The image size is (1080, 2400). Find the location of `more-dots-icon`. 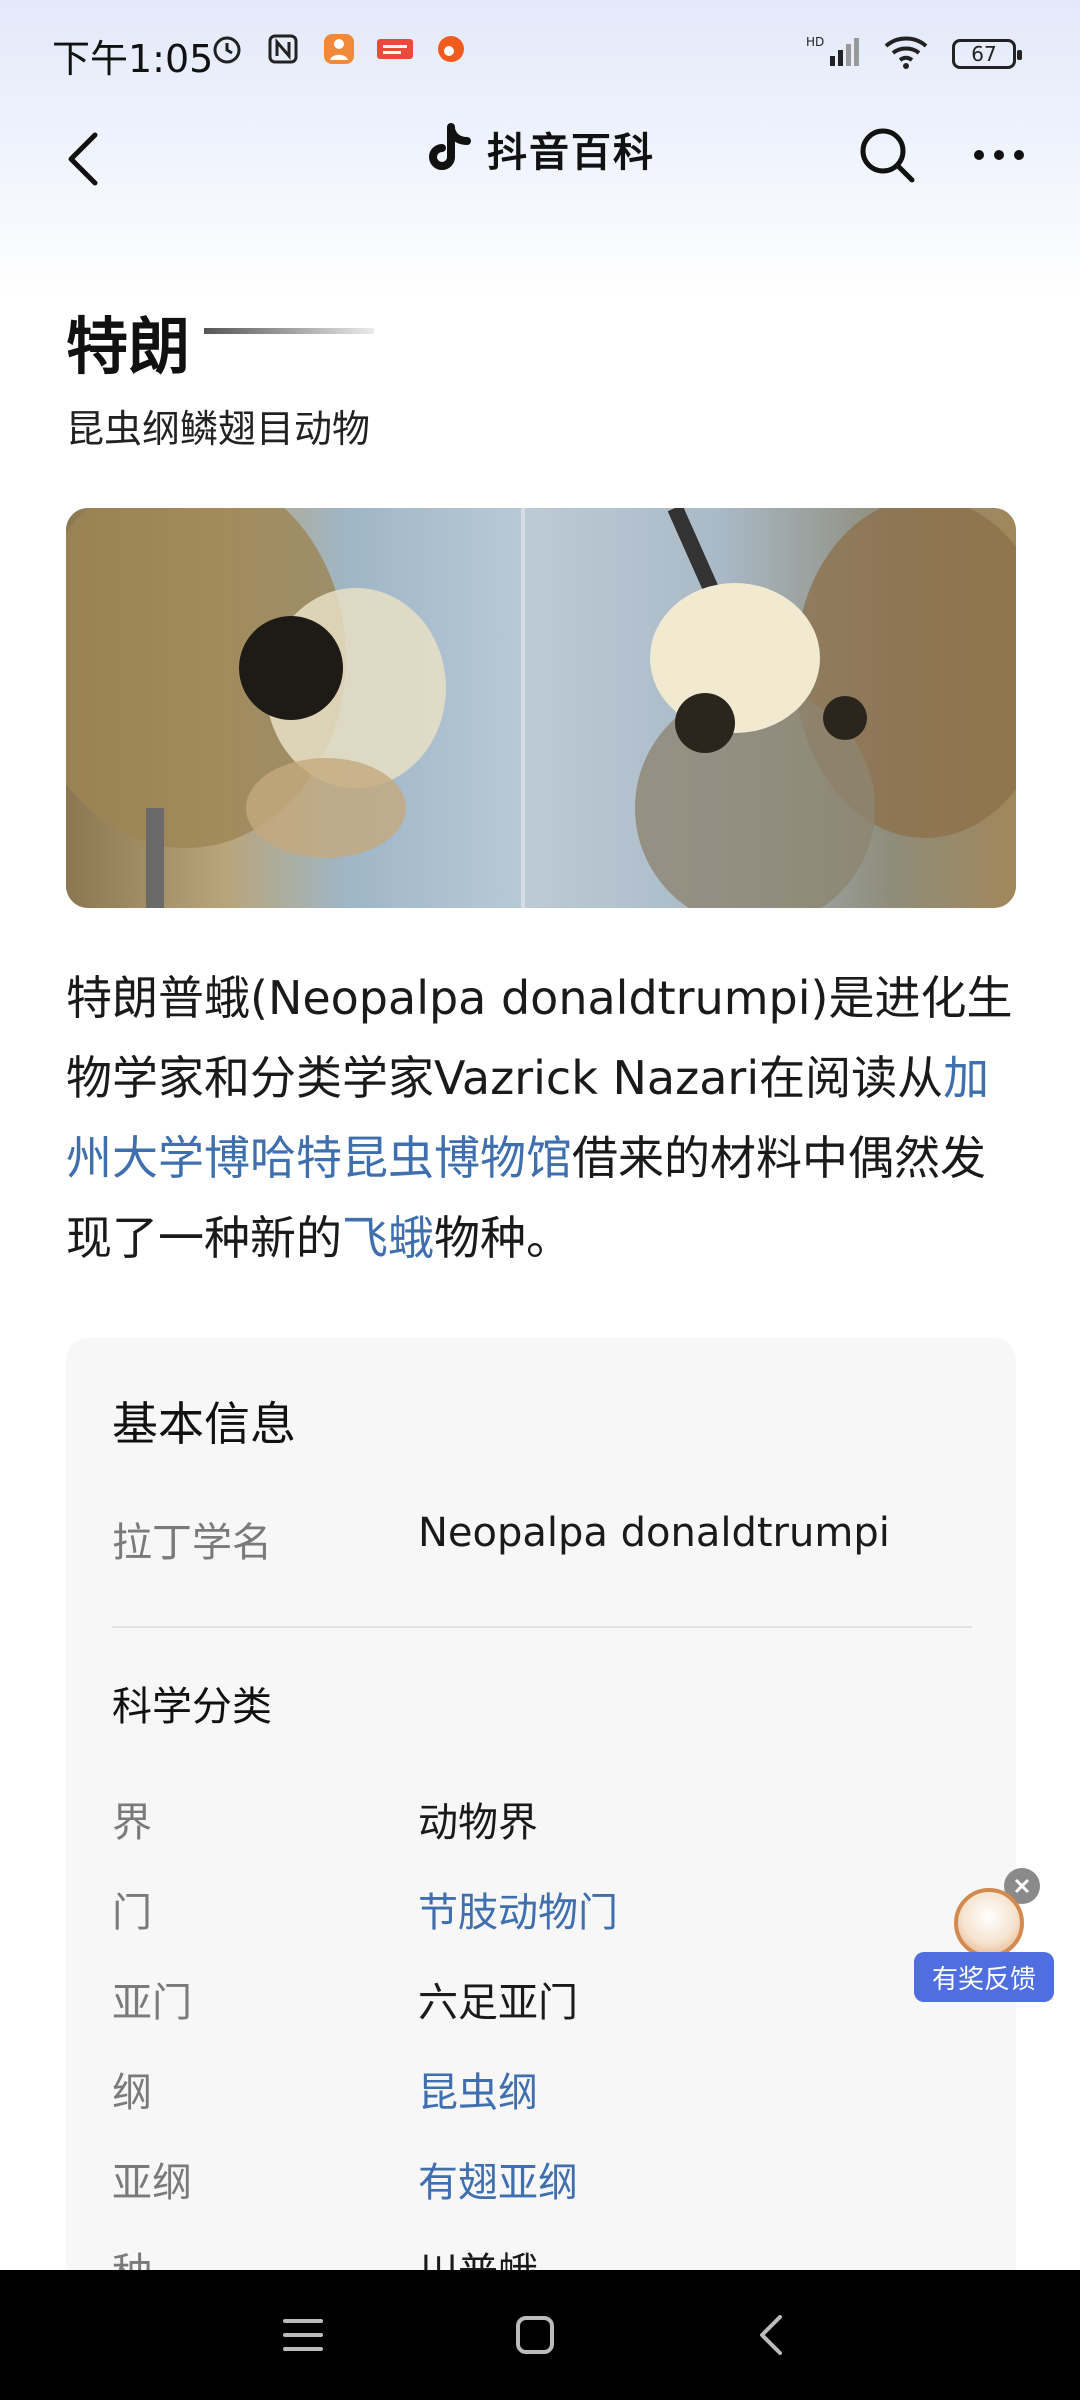

more-dots-icon is located at coordinates (999, 155).